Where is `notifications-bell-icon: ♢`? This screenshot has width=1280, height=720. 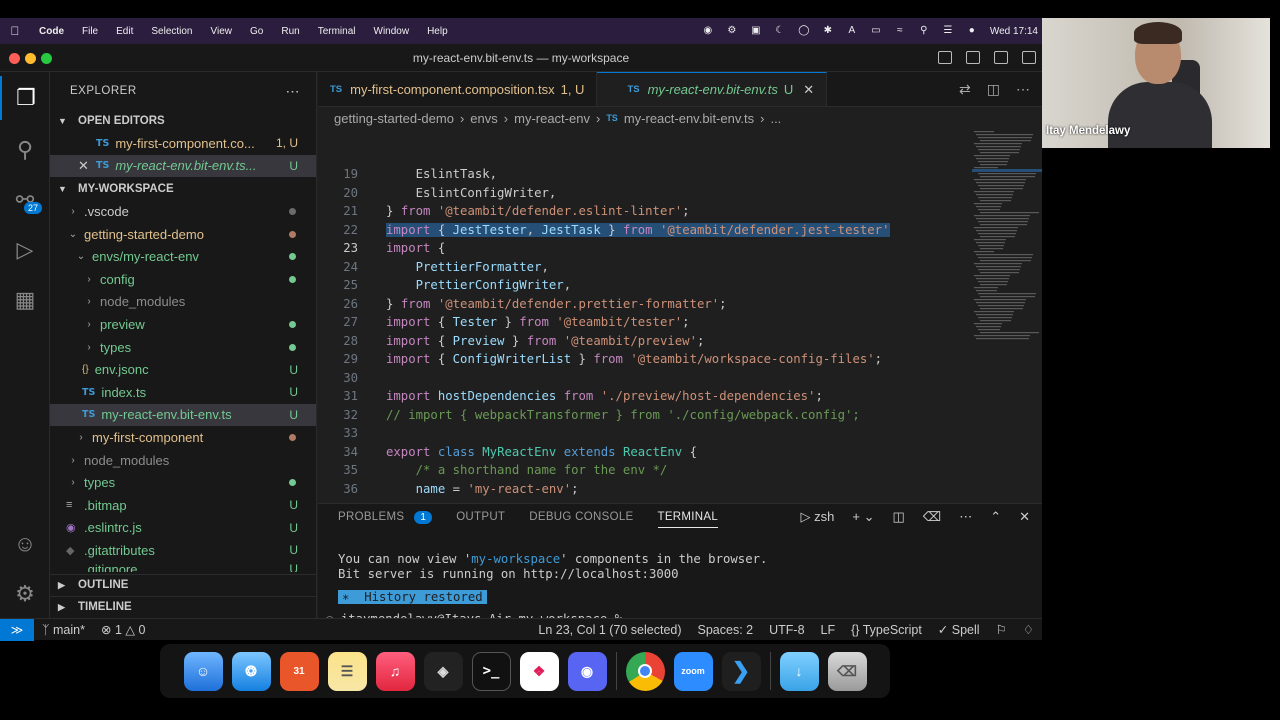
notifications-bell-icon: ♢ is located at coordinates (1028, 629).